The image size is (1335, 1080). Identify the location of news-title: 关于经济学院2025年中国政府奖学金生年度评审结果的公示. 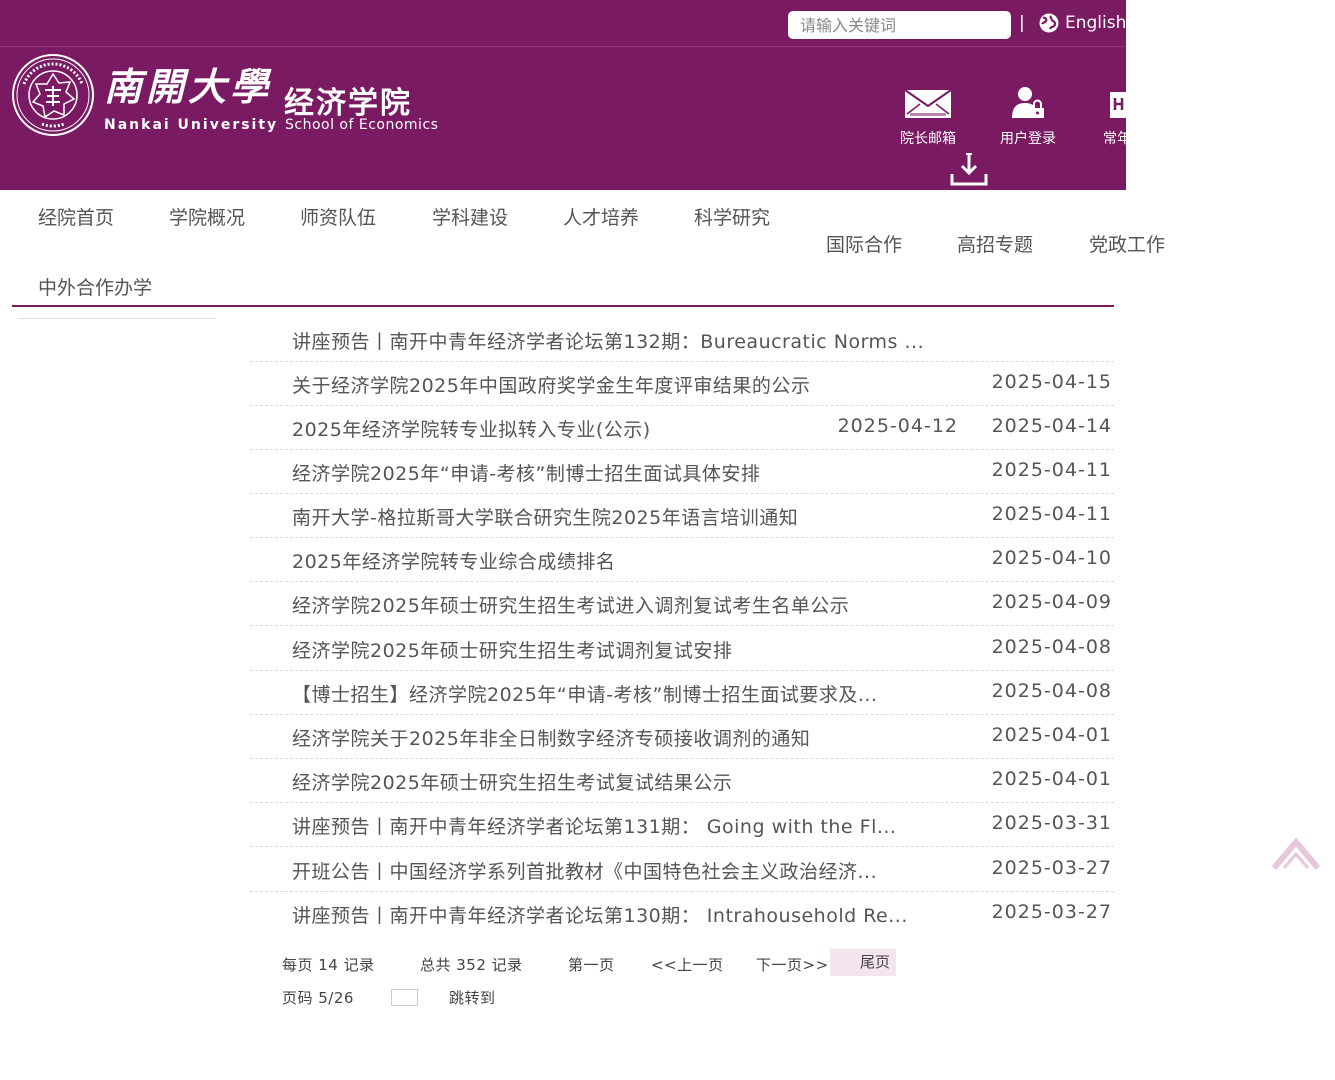
(551, 386).